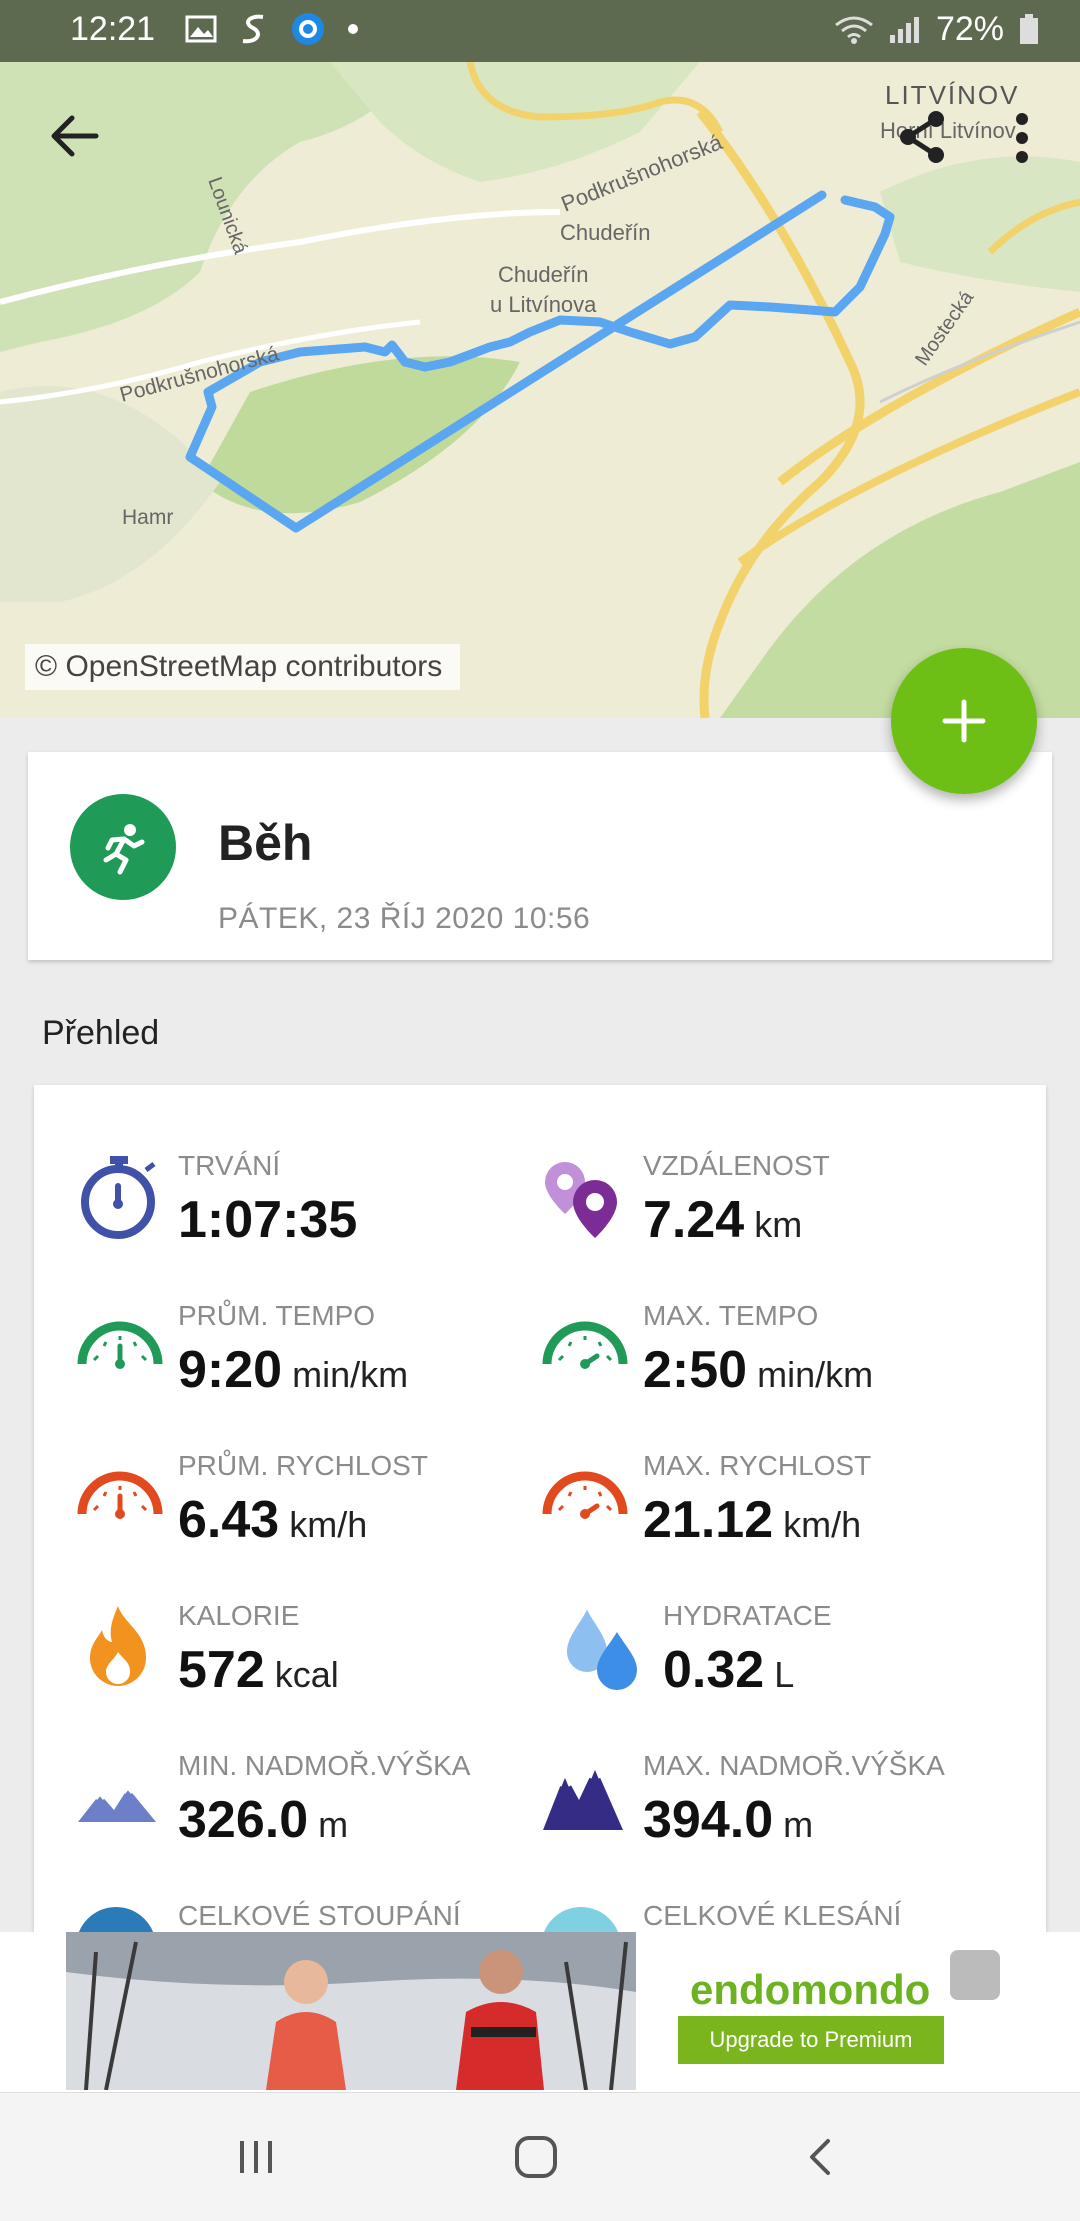  Describe the element at coordinates (1022, 138) in the screenshot. I see `more-options-icon` at that location.